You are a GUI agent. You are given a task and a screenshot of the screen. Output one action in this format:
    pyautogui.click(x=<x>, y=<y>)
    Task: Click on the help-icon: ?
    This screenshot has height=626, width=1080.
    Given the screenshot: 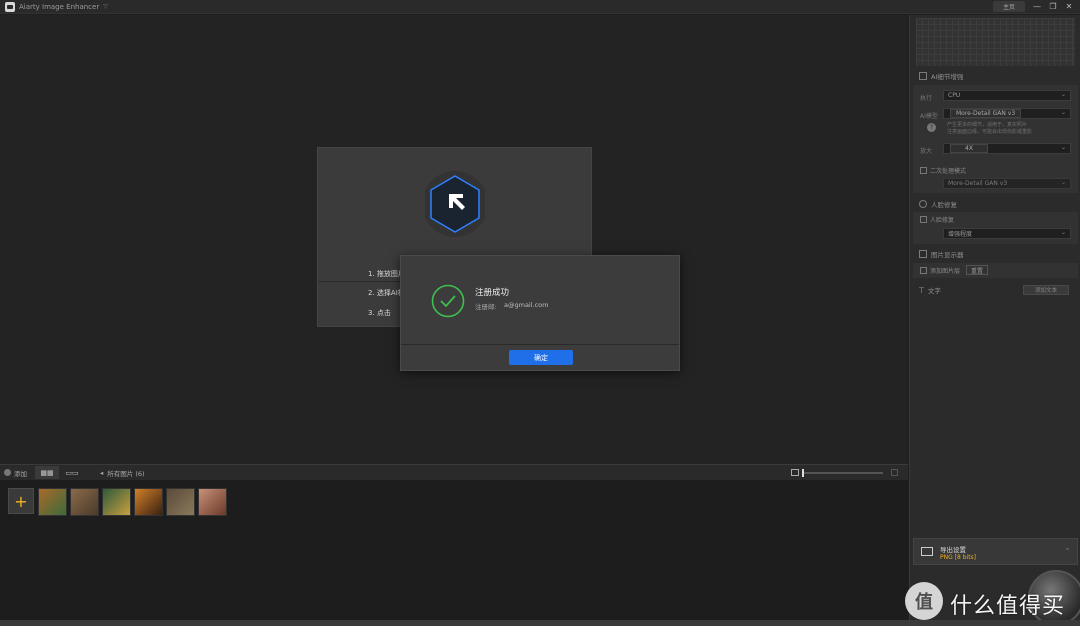 What is the action you would take?
    pyautogui.click(x=931, y=127)
    